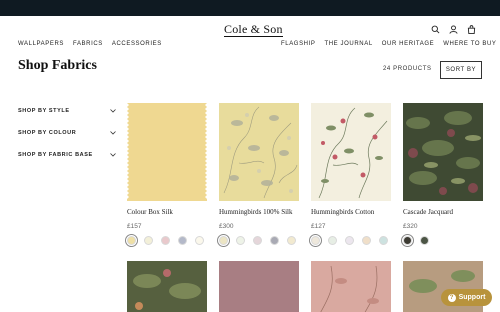 The image size is (500, 312). I want to click on nav-journal: The Journal, so click(348, 44).